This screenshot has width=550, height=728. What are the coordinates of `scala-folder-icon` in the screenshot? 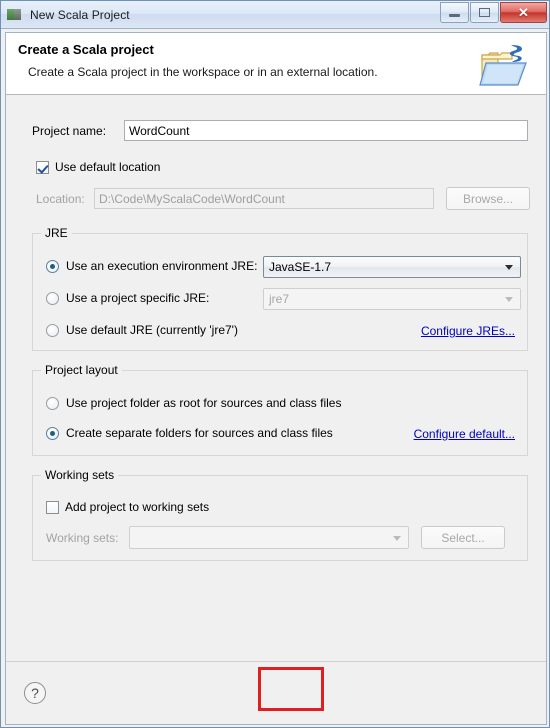 It's located at (504, 65).